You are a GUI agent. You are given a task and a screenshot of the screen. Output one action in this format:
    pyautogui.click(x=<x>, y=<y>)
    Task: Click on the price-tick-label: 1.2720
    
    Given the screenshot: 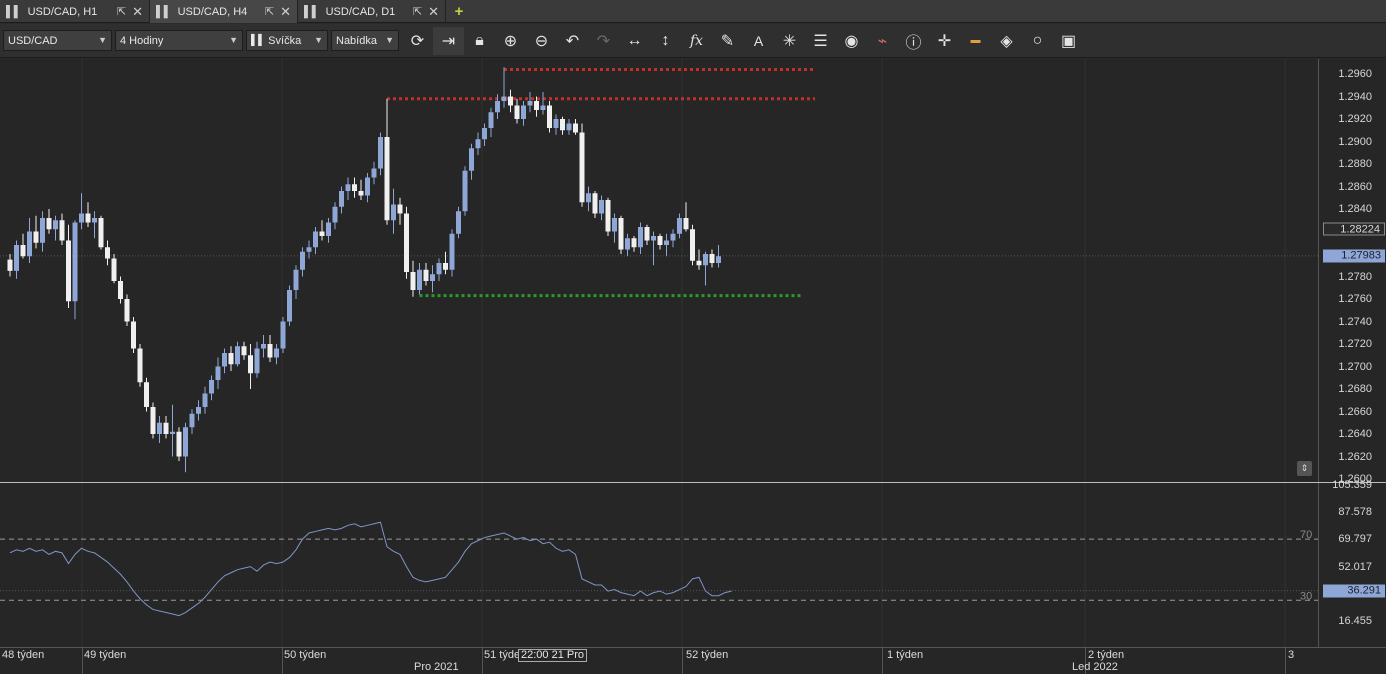 What is the action you would take?
    pyautogui.click(x=1355, y=344)
    